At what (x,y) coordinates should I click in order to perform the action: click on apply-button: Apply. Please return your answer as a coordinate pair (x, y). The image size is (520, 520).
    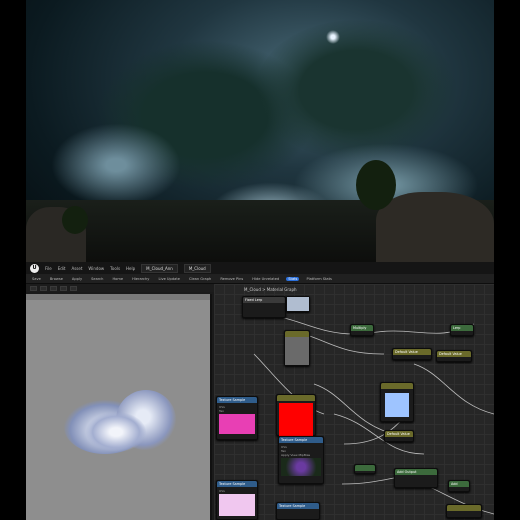
    Looking at the image, I should click on (77, 279).